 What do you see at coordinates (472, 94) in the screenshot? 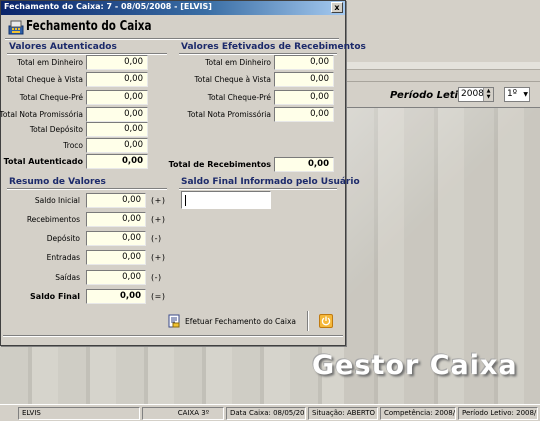
I see `periodo-year-value: 2008` at bounding box center [472, 94].